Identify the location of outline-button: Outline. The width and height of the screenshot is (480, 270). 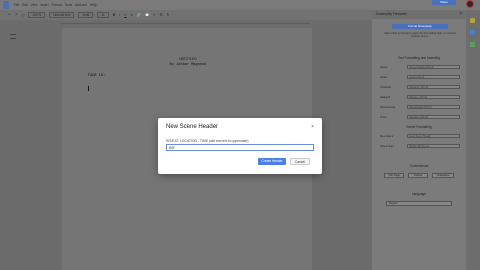
(418, 175).